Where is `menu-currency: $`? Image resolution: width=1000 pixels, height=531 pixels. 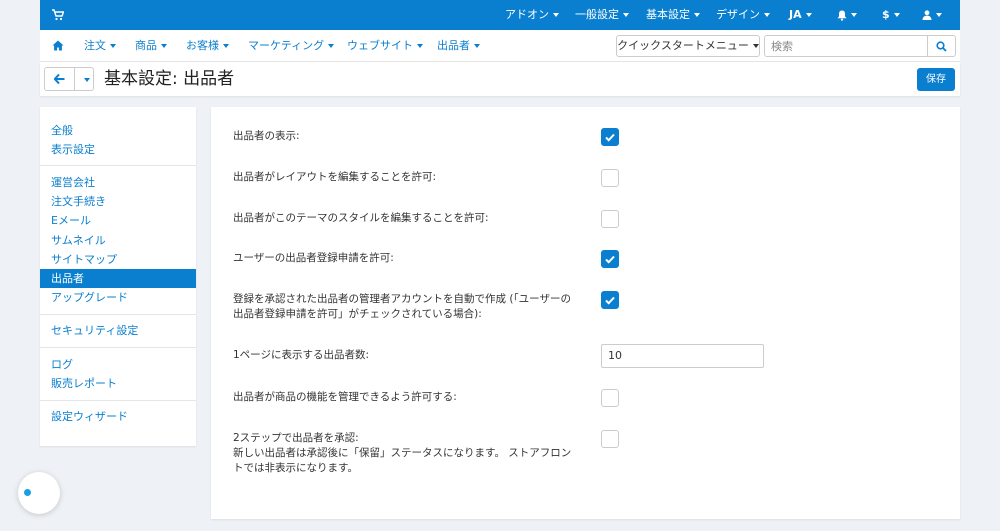 menu-currency: $ is located at coordinates (891, 15).